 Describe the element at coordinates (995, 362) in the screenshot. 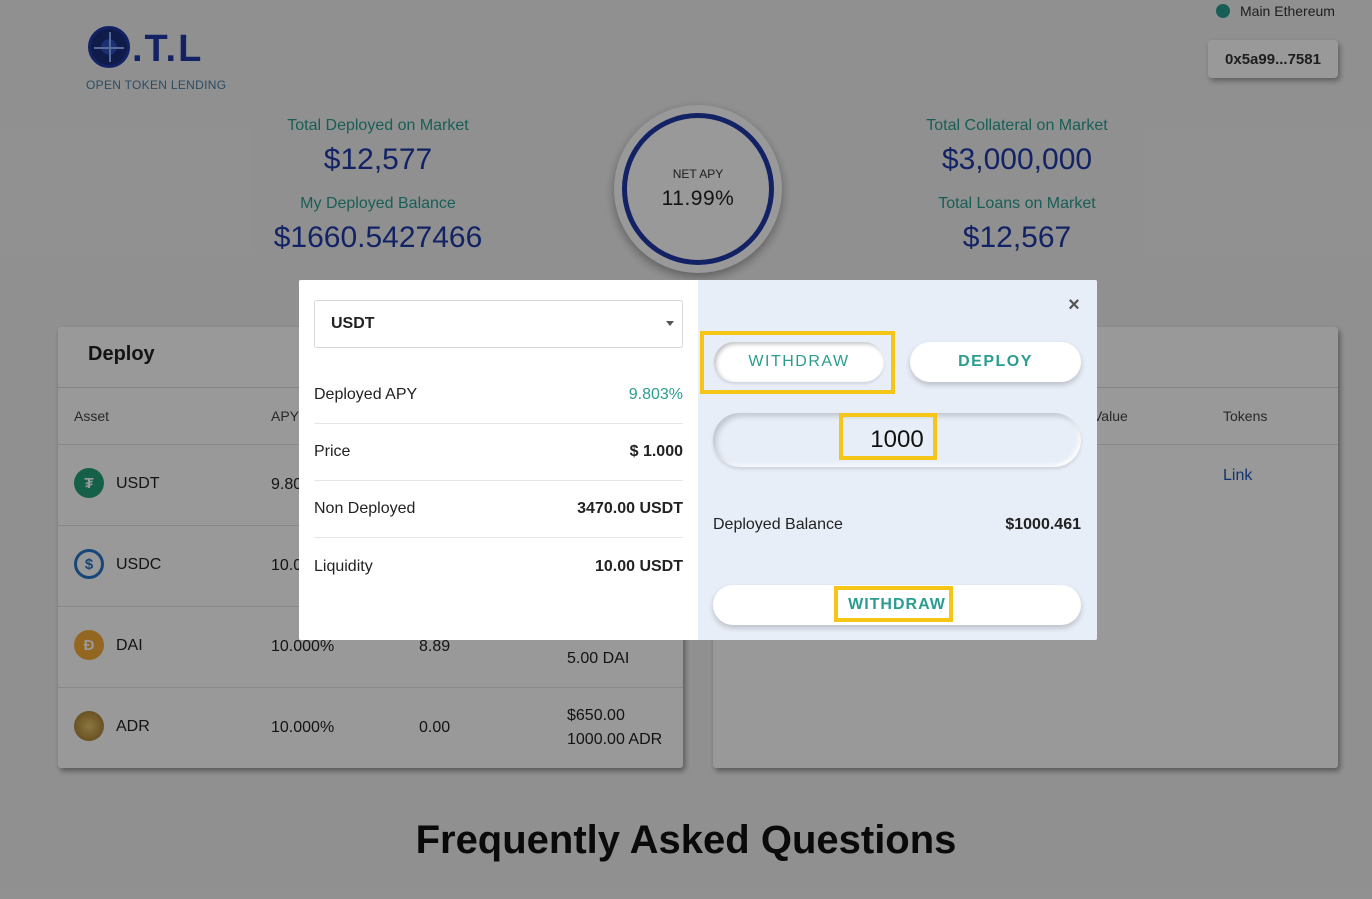

I see `tab-deploy: DEPLOY` at that location.